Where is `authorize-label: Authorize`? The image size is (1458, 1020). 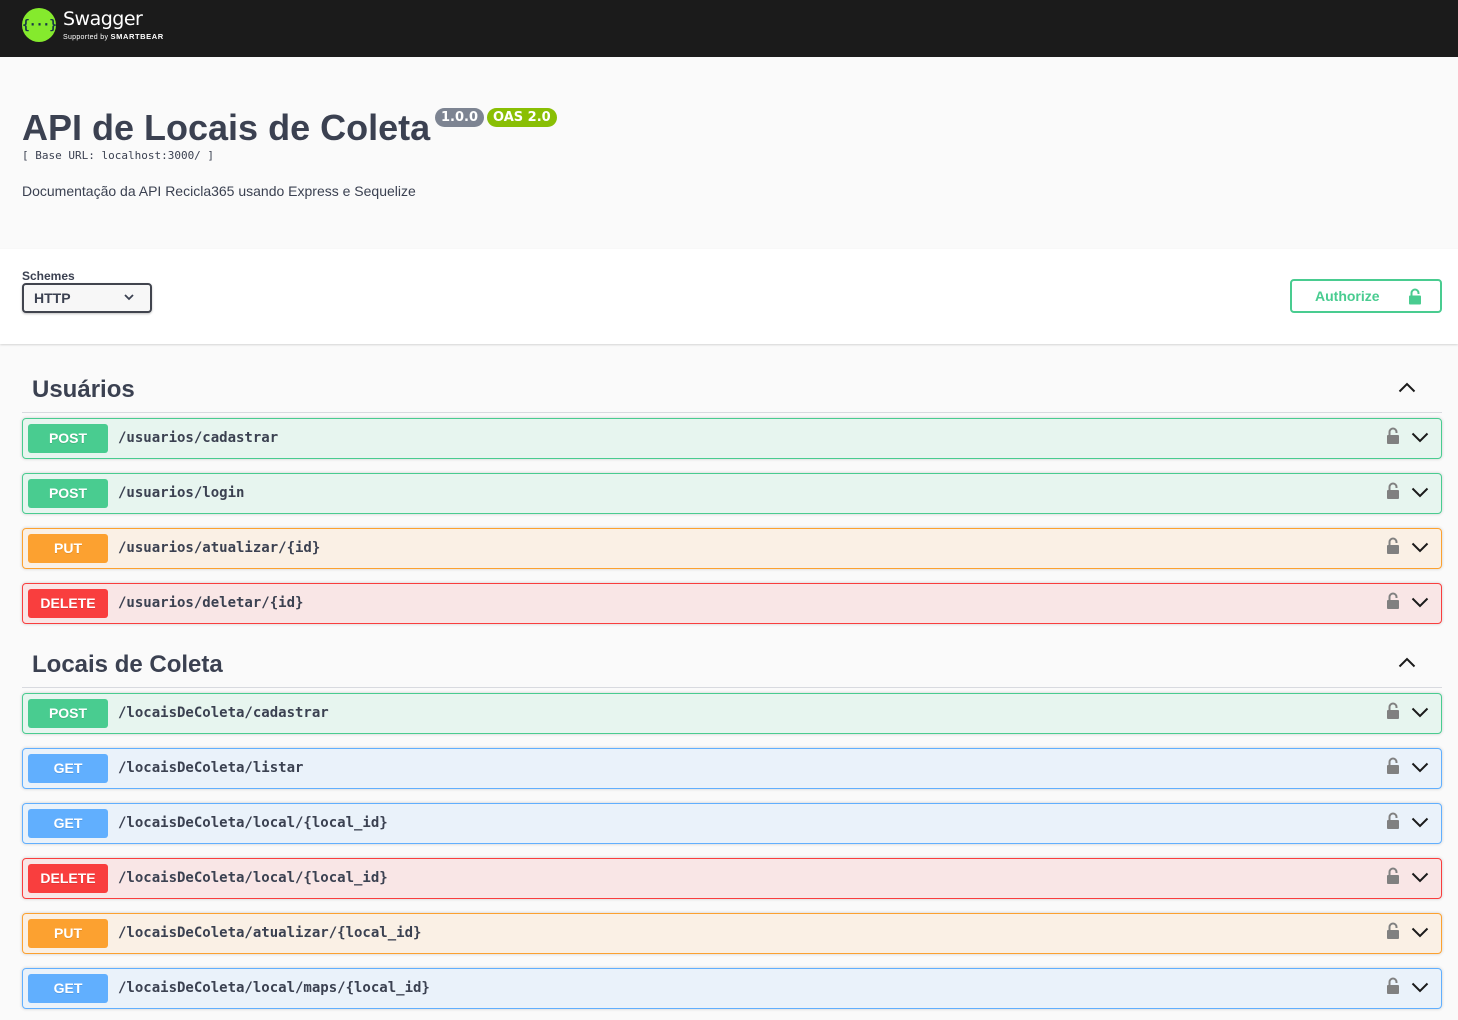 authorize-label: Authorize is located at coordinates (1347, 296).